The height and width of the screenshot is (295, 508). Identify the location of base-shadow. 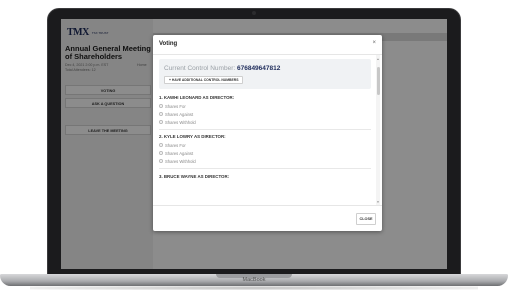
(254, 288).